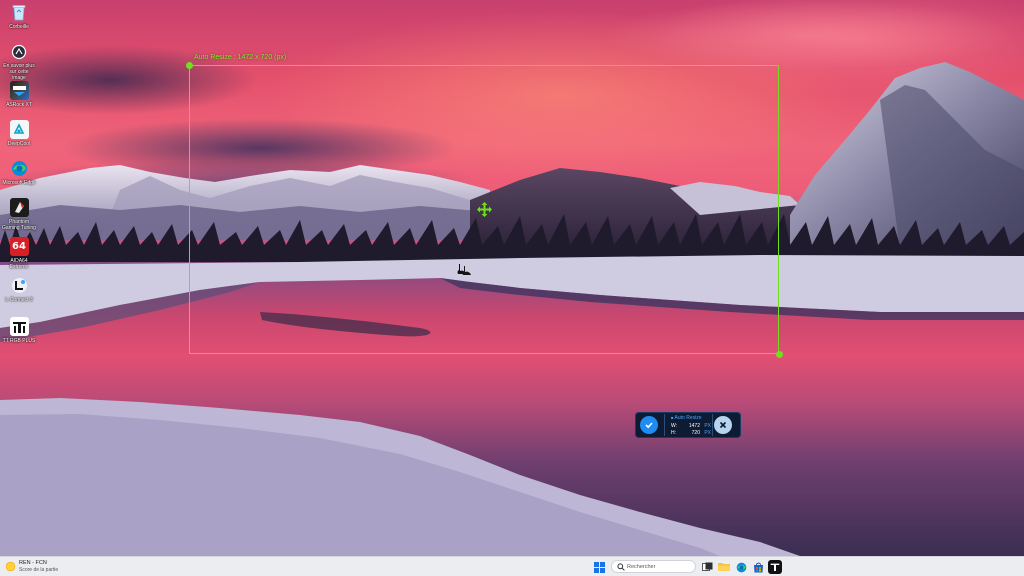 This screenshot has width=1024, height=576. Describe the element at coordinates (19, 285) in the screenshot. I see `lconnect-icon` at that location.